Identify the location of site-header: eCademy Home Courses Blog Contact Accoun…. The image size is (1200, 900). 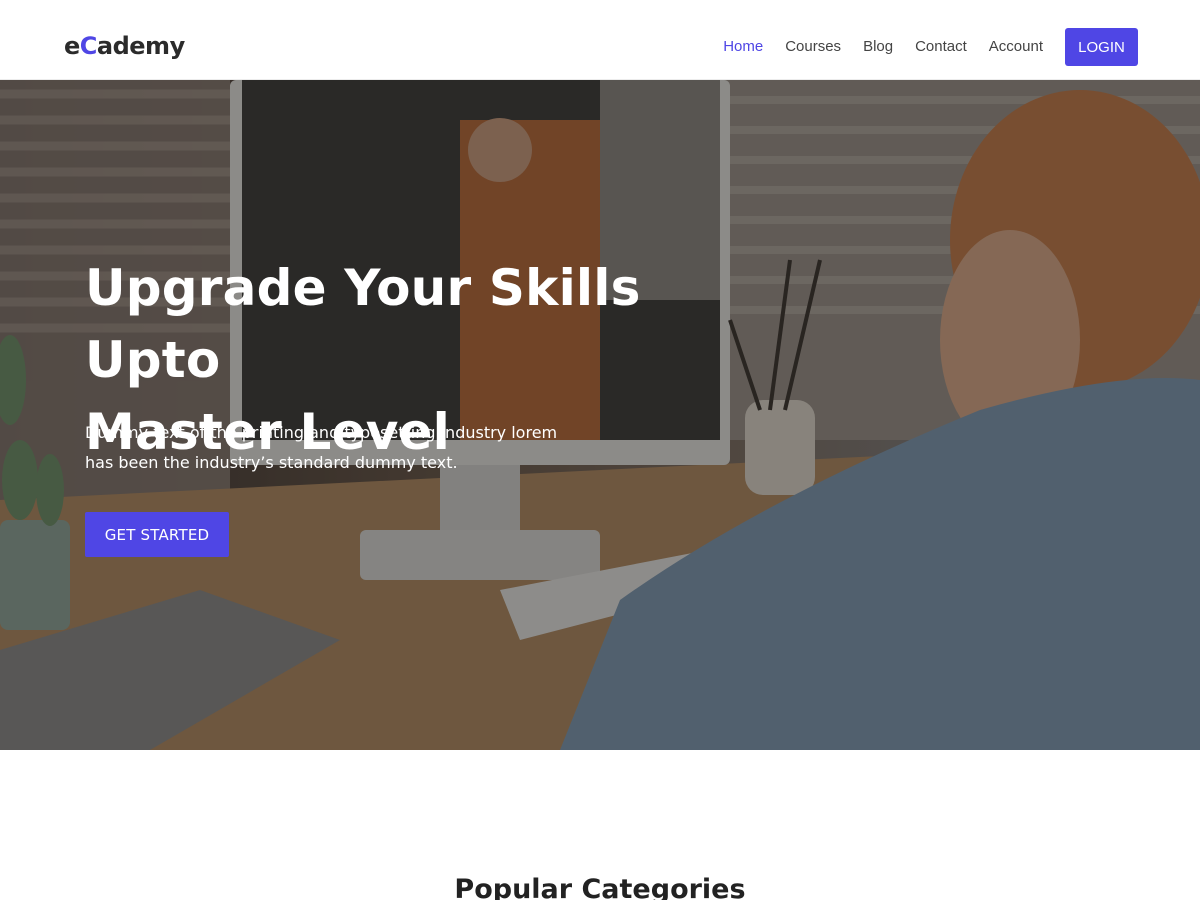
(600, 40).